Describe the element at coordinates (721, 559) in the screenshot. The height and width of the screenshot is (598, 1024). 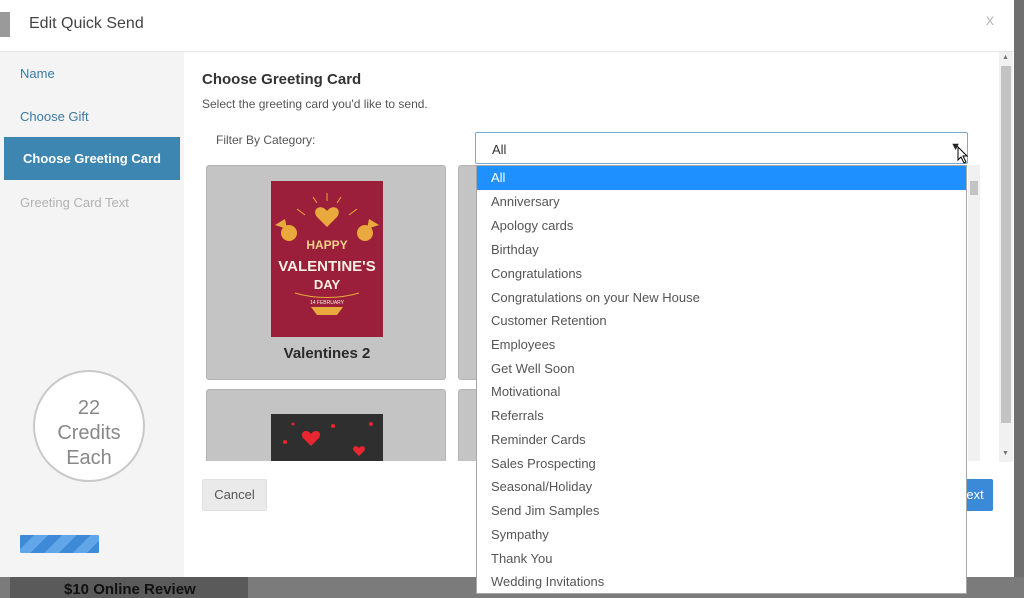
I see `dropdown-option: Thank You` at that location.